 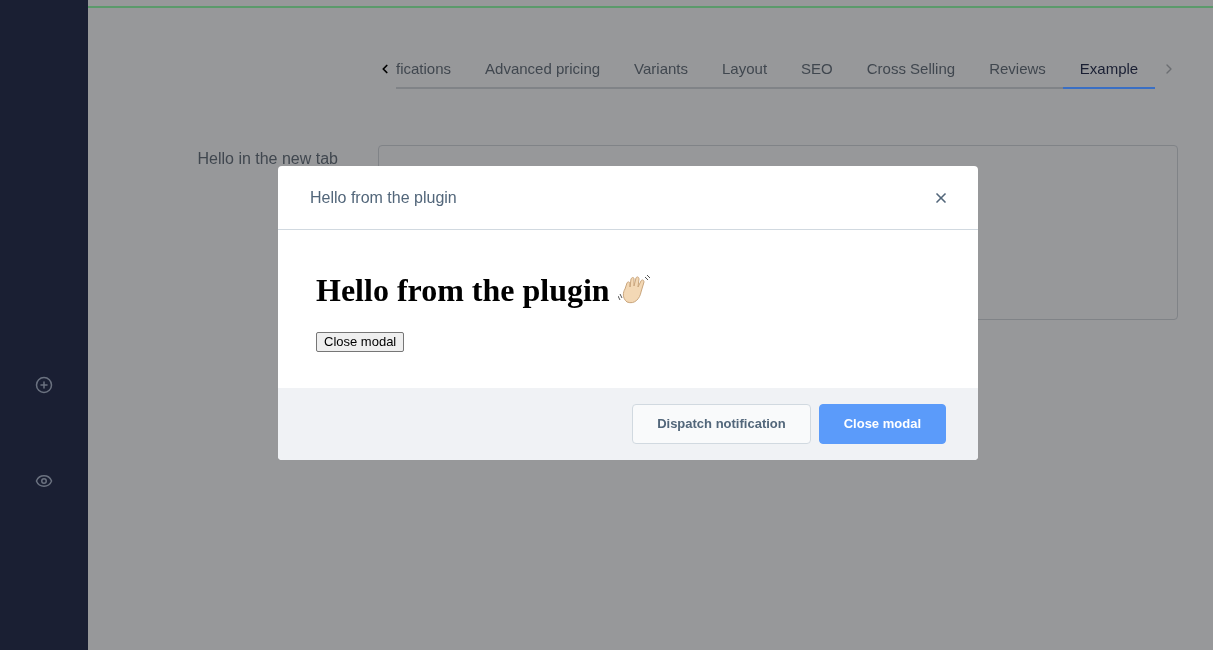 What do you see at coordinates (463, 290) in the screenshot?
I see `modal-heading: Hello from the plugin` at bounding box center [463, 290].